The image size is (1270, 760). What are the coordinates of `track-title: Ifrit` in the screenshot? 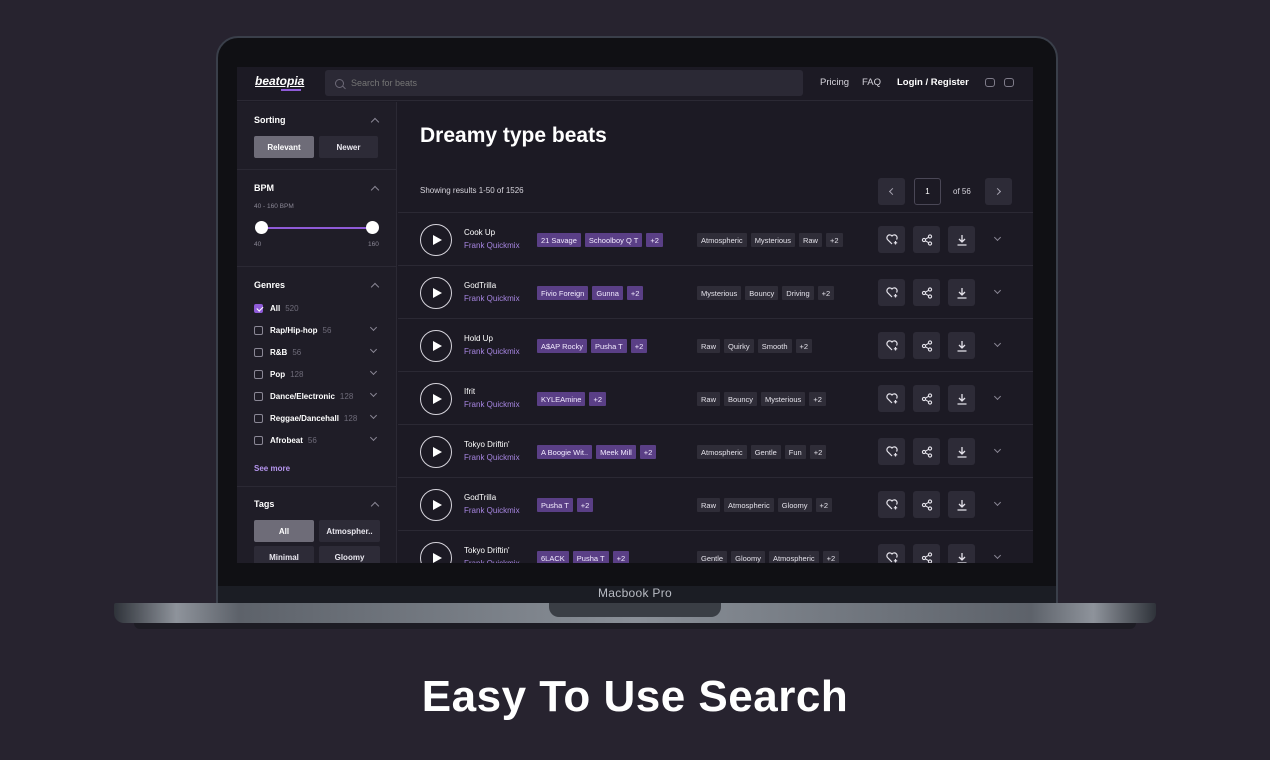 It's located at (469, 391).